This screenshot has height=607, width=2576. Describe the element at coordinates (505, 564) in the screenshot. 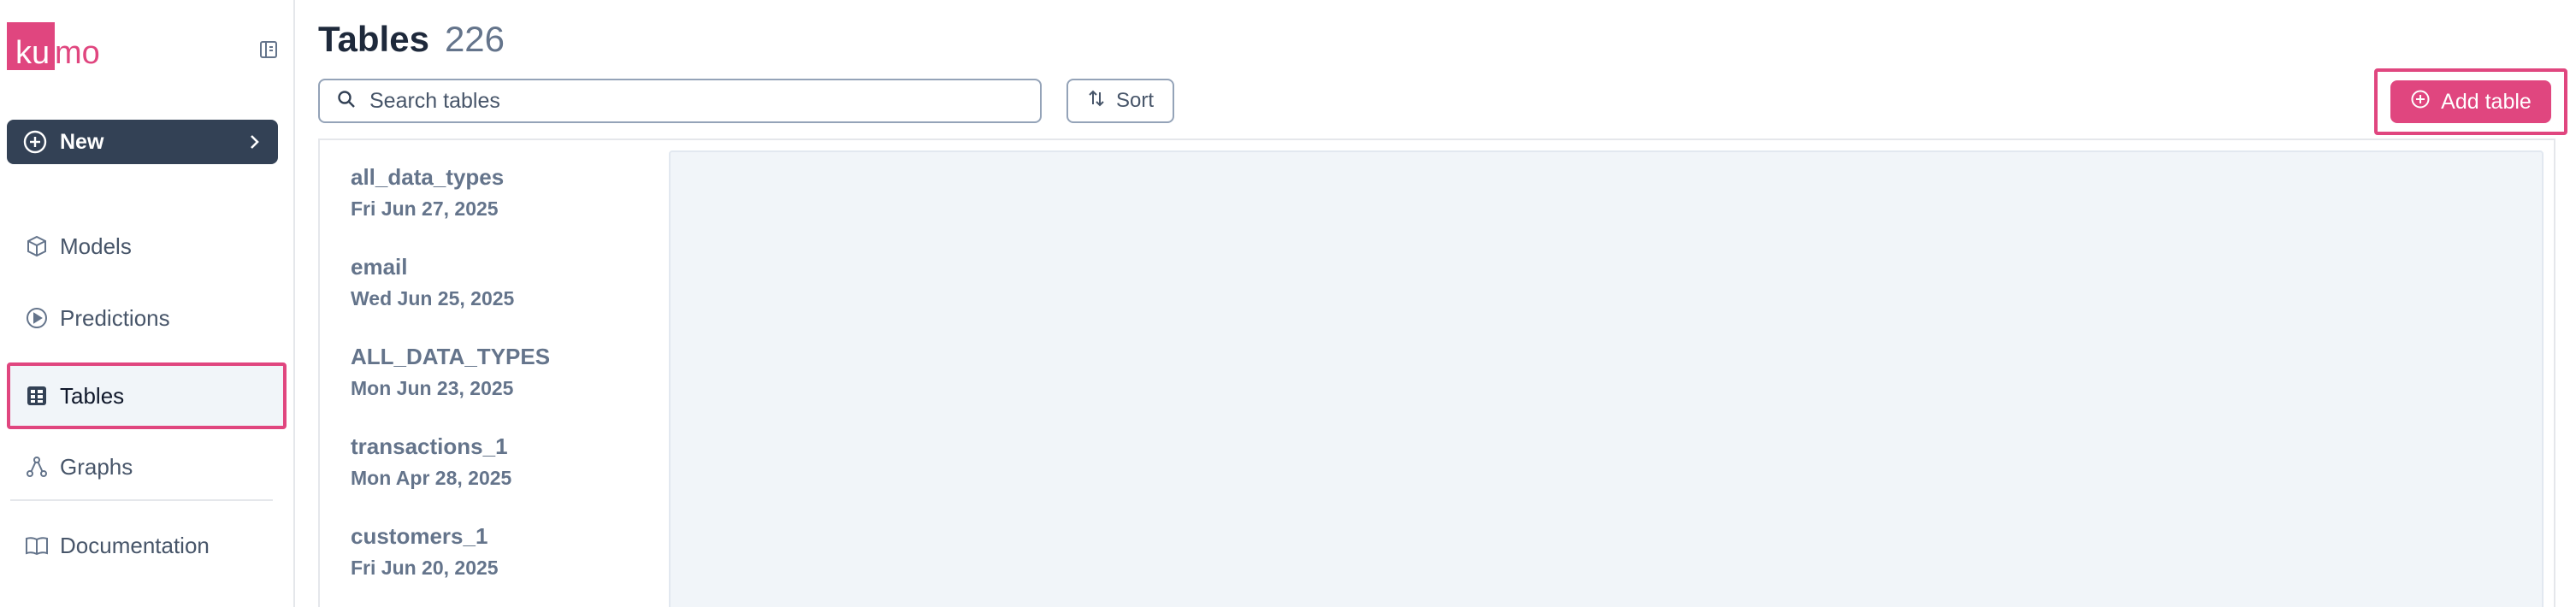

I see `list-item: customers_1 Fri Jun 20, 2025` at that location.